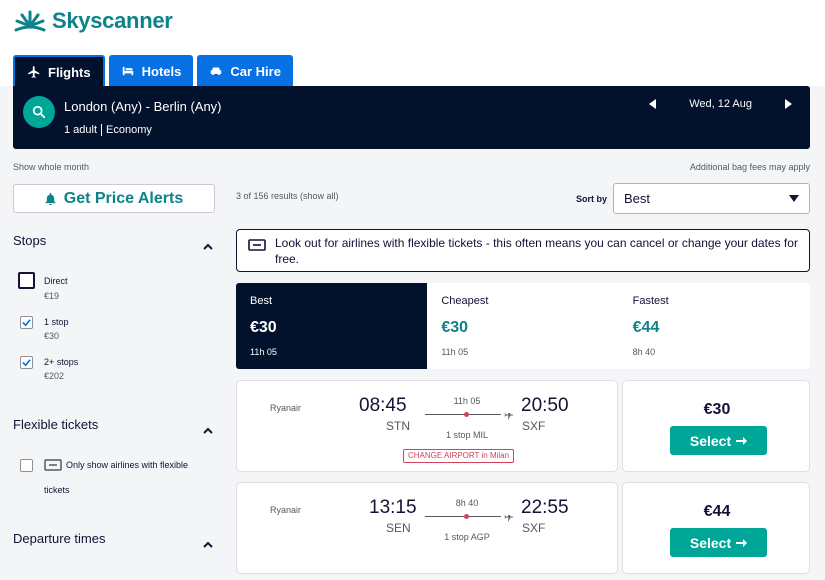 This screenshot has height=580, width=825. Describe the element at coordinates (332, 326) in the screenshot. I see `sort-tab-best: Best €30 11h 05` at that location.